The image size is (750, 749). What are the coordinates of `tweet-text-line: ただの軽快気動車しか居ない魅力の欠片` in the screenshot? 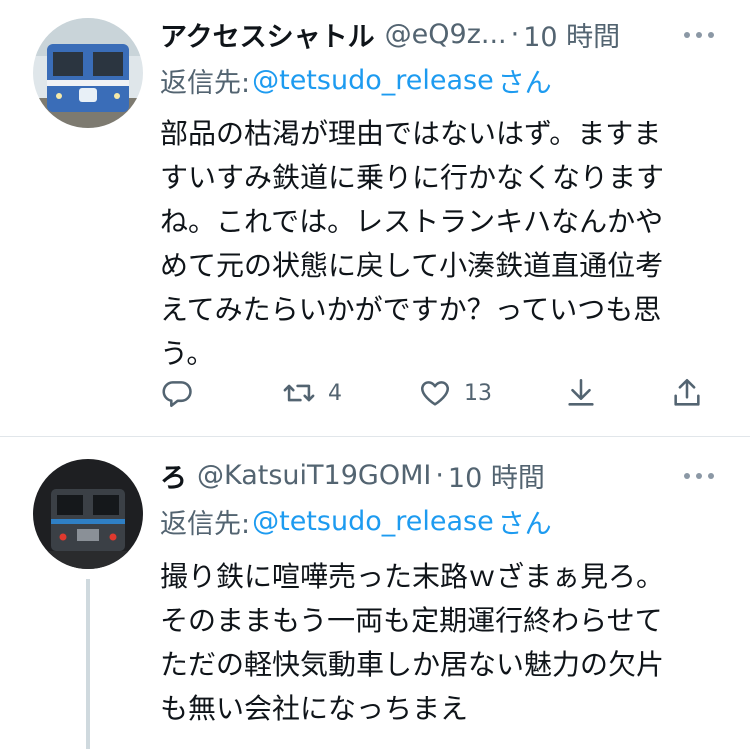 It's located at (412, 664).